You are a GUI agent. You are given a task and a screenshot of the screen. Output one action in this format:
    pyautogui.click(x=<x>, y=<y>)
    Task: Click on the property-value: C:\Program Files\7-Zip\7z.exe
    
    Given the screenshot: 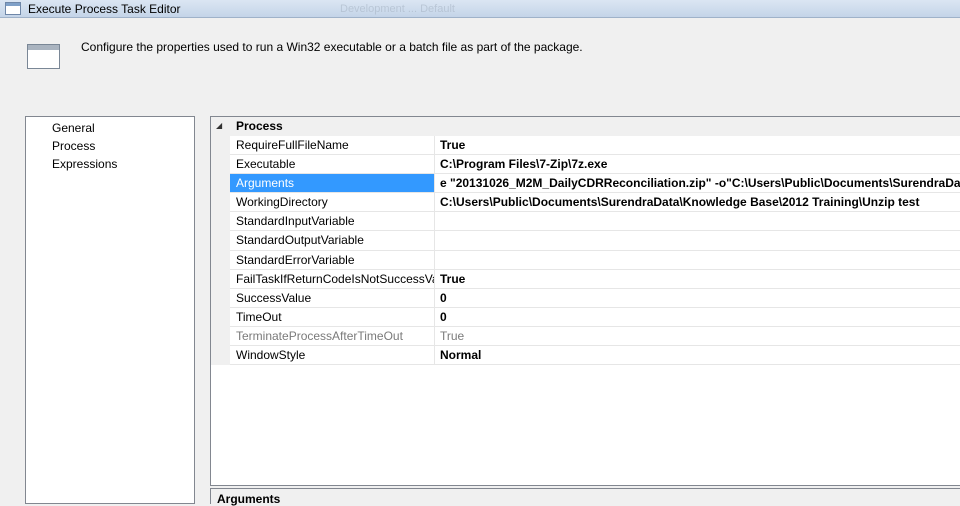 What is the action you would take?
    pyautogui.click(x=697, y=164)
    